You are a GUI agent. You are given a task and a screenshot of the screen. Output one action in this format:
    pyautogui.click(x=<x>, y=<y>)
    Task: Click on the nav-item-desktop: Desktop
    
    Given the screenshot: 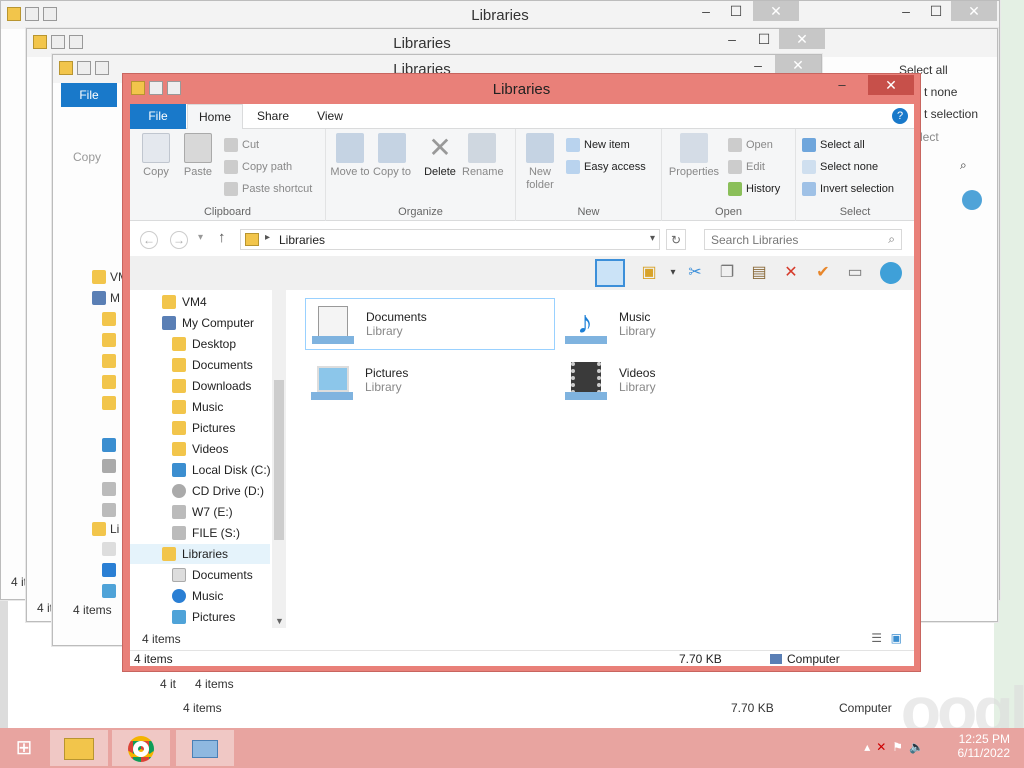 What is the action you would take?
    pyautogui.click(x=204, y=344)
    